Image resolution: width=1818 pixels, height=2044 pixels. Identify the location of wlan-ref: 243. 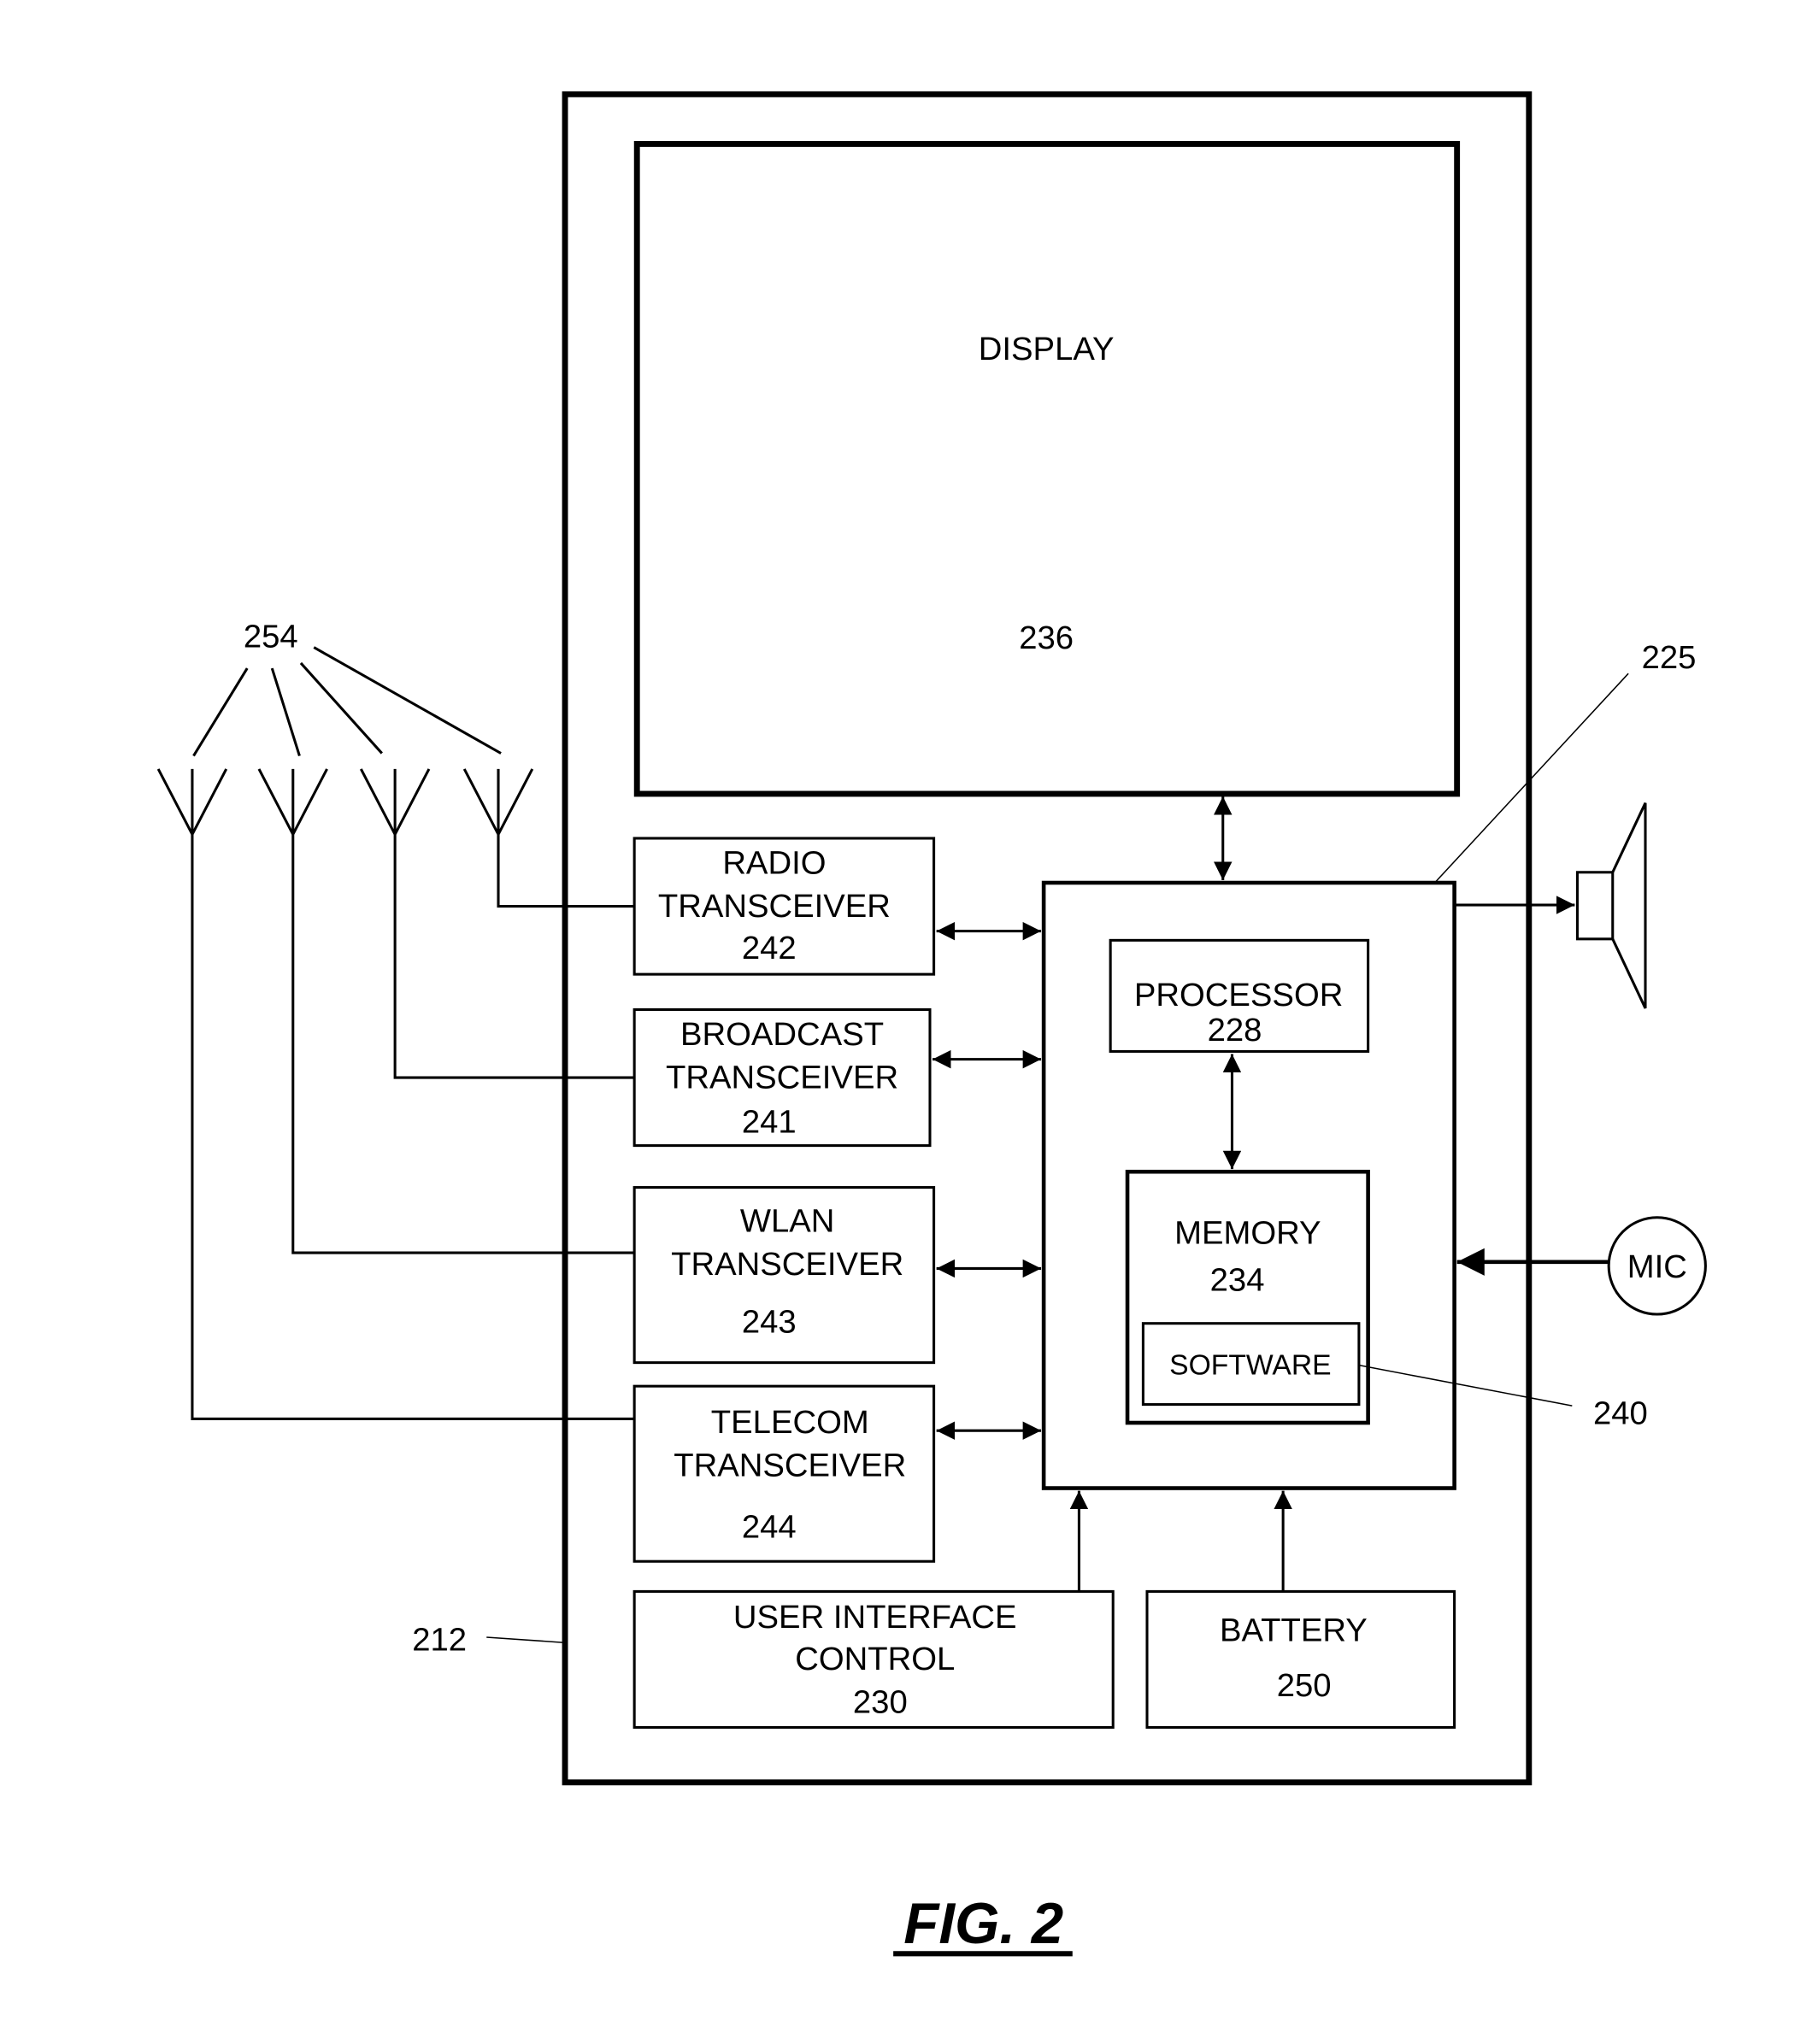
(769, 1321).